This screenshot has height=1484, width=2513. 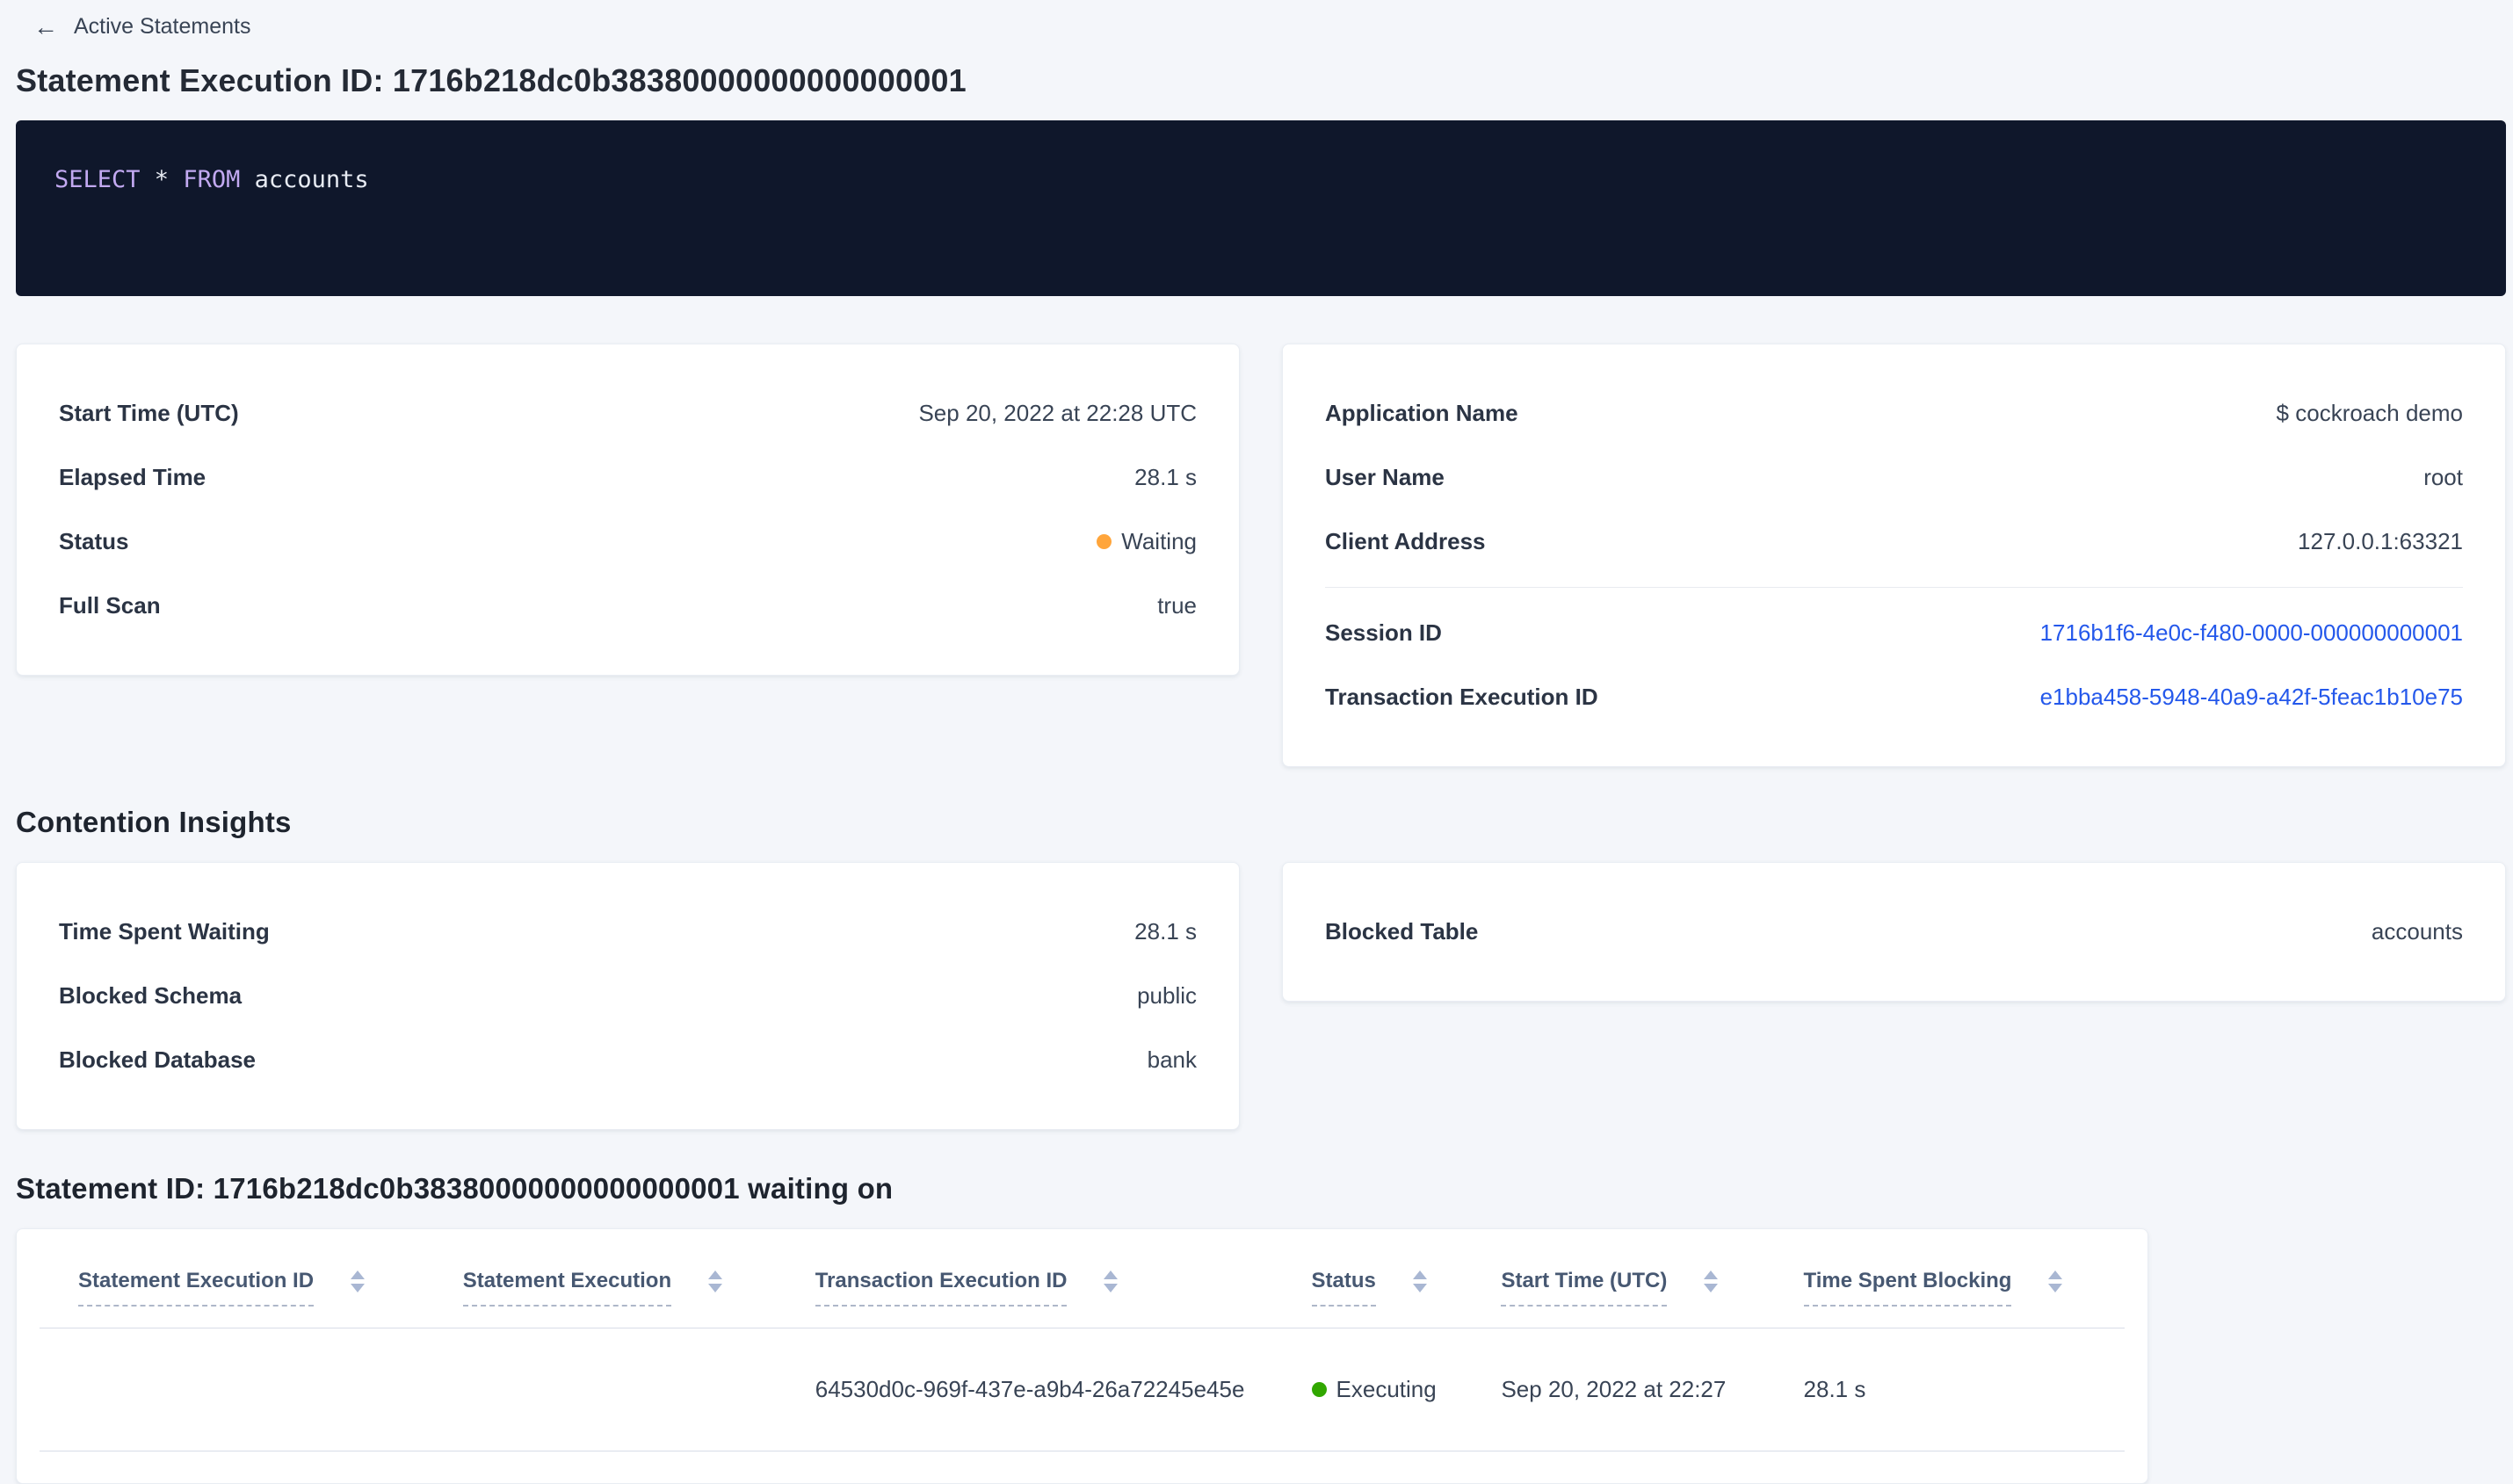 I want to click on blocked-table-card: Blocked Table accounts, so click(x=1894, y=932).